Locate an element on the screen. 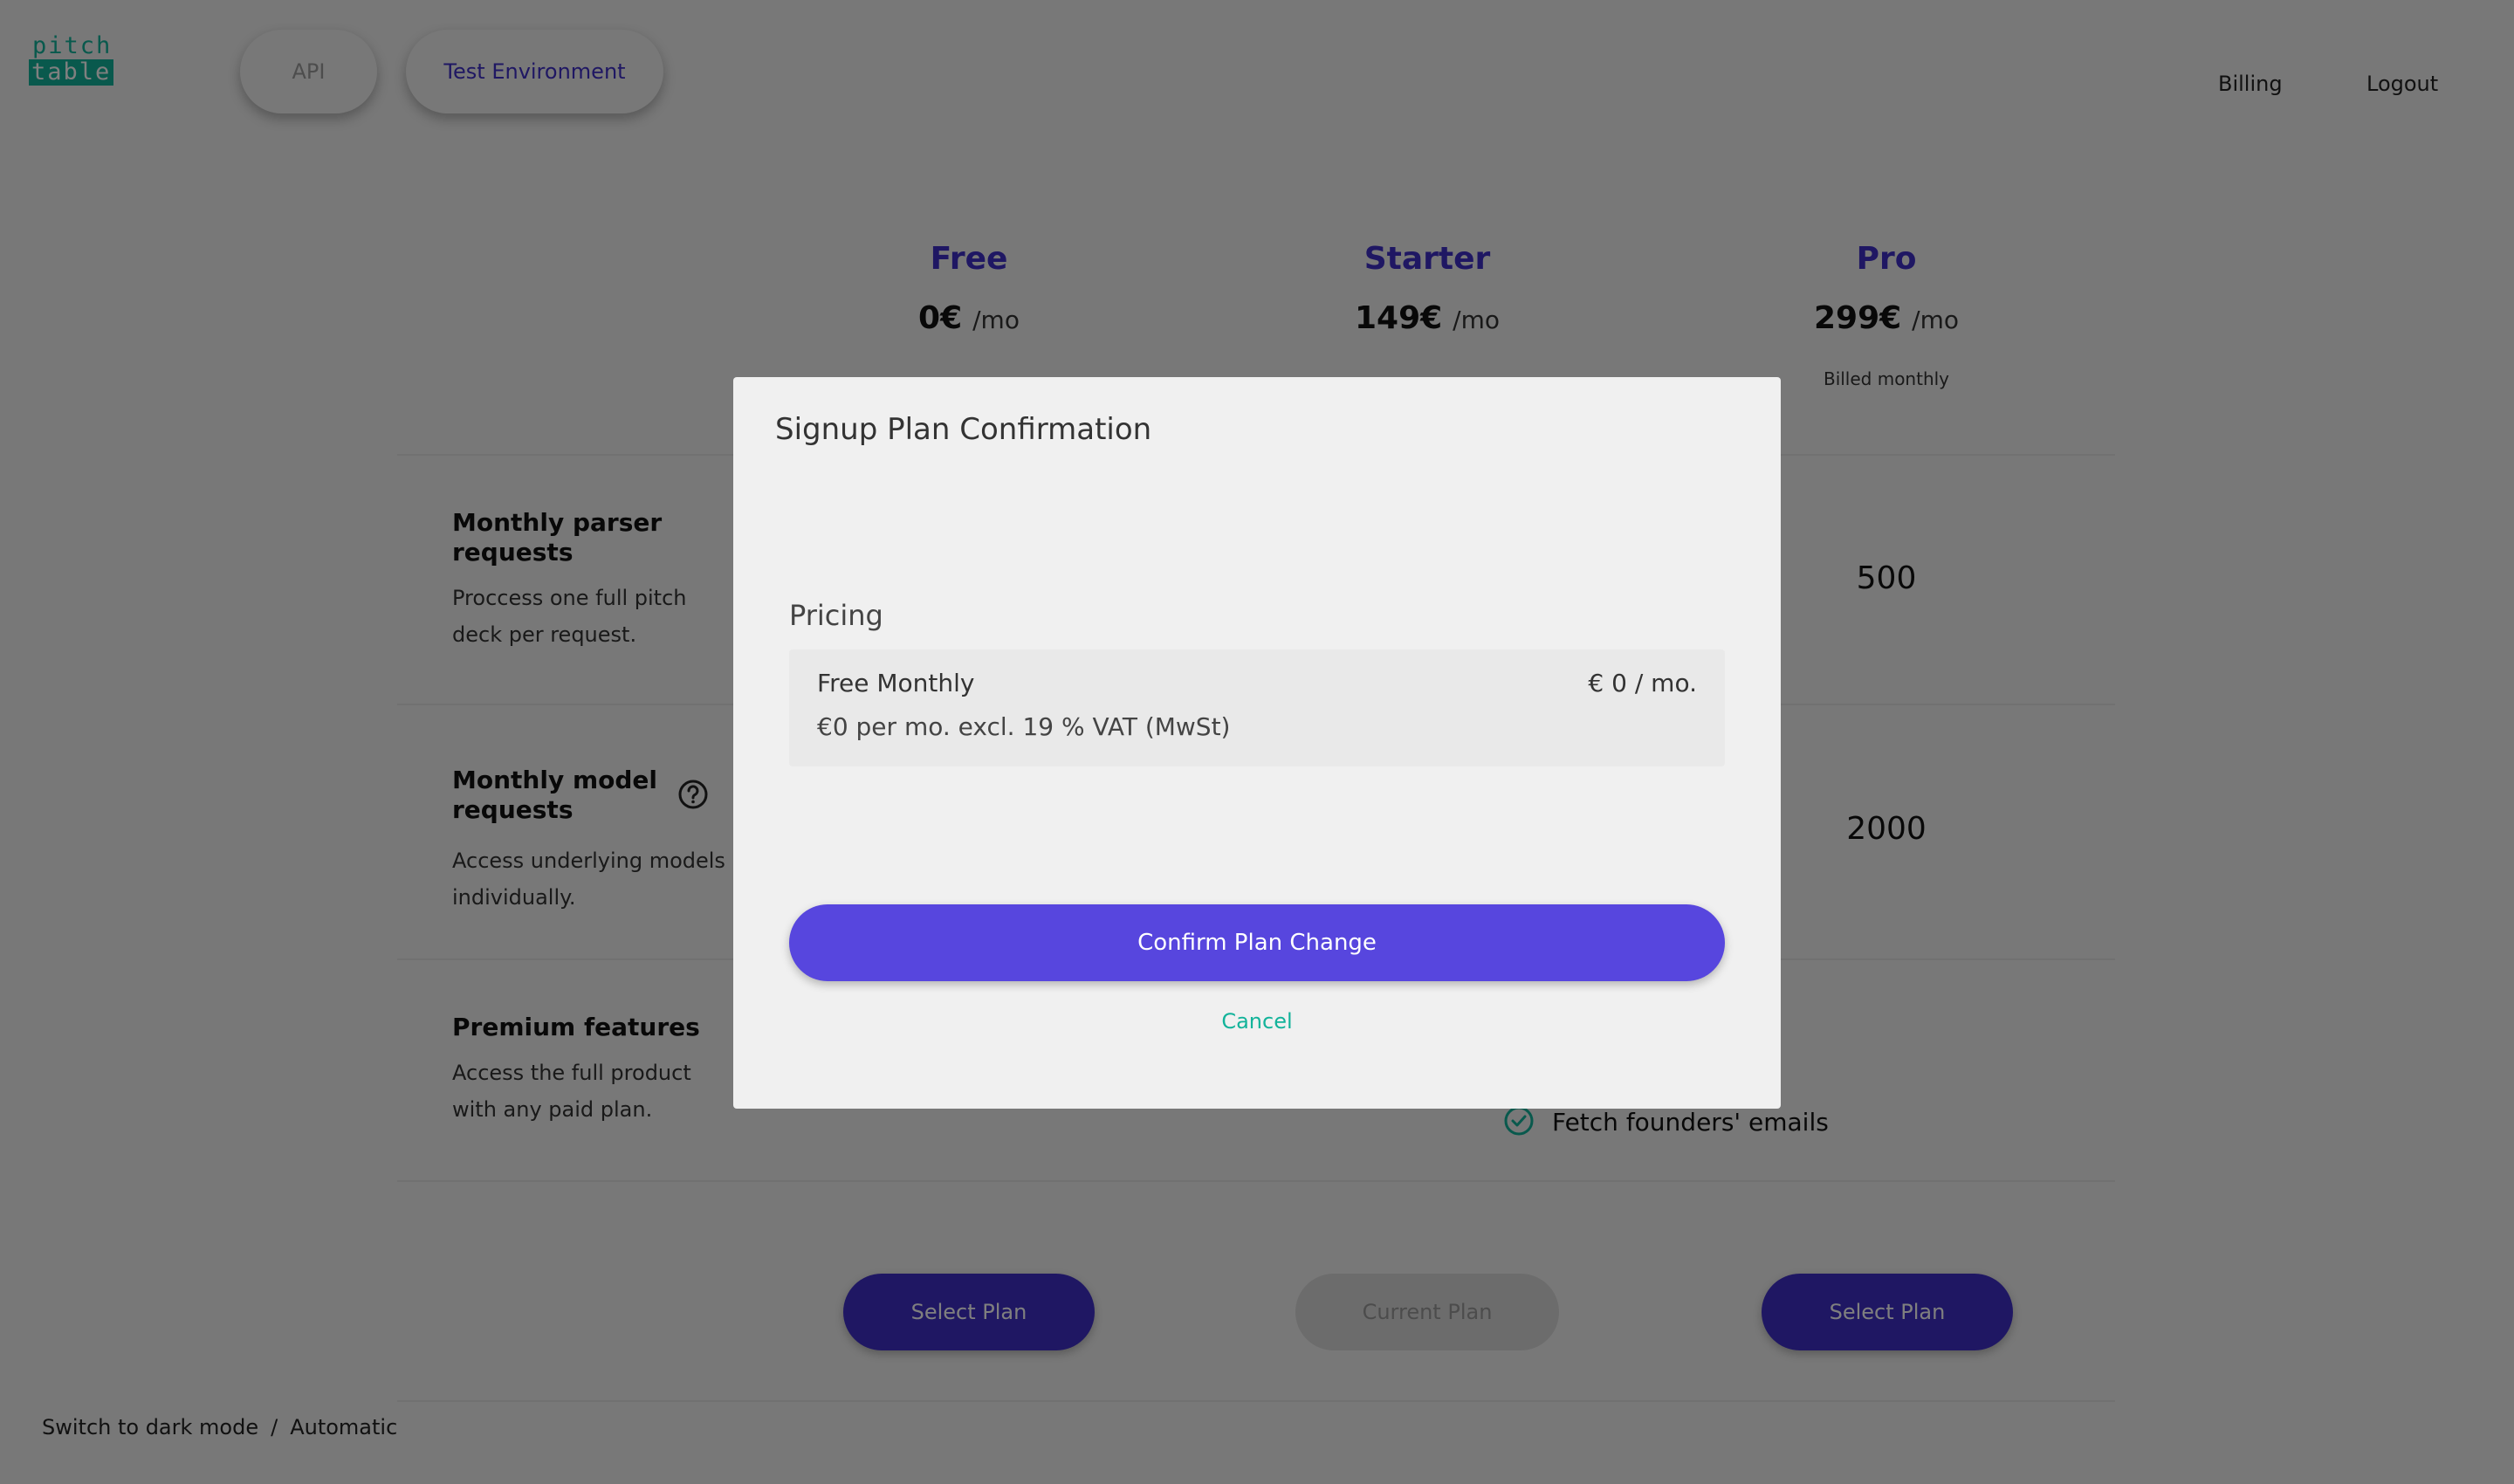 Image resolution: width=2514 pixels, height=1484 pixels. confirm-plan-change-button: Confirm Plan Change is located at coordinates (1257, 943).